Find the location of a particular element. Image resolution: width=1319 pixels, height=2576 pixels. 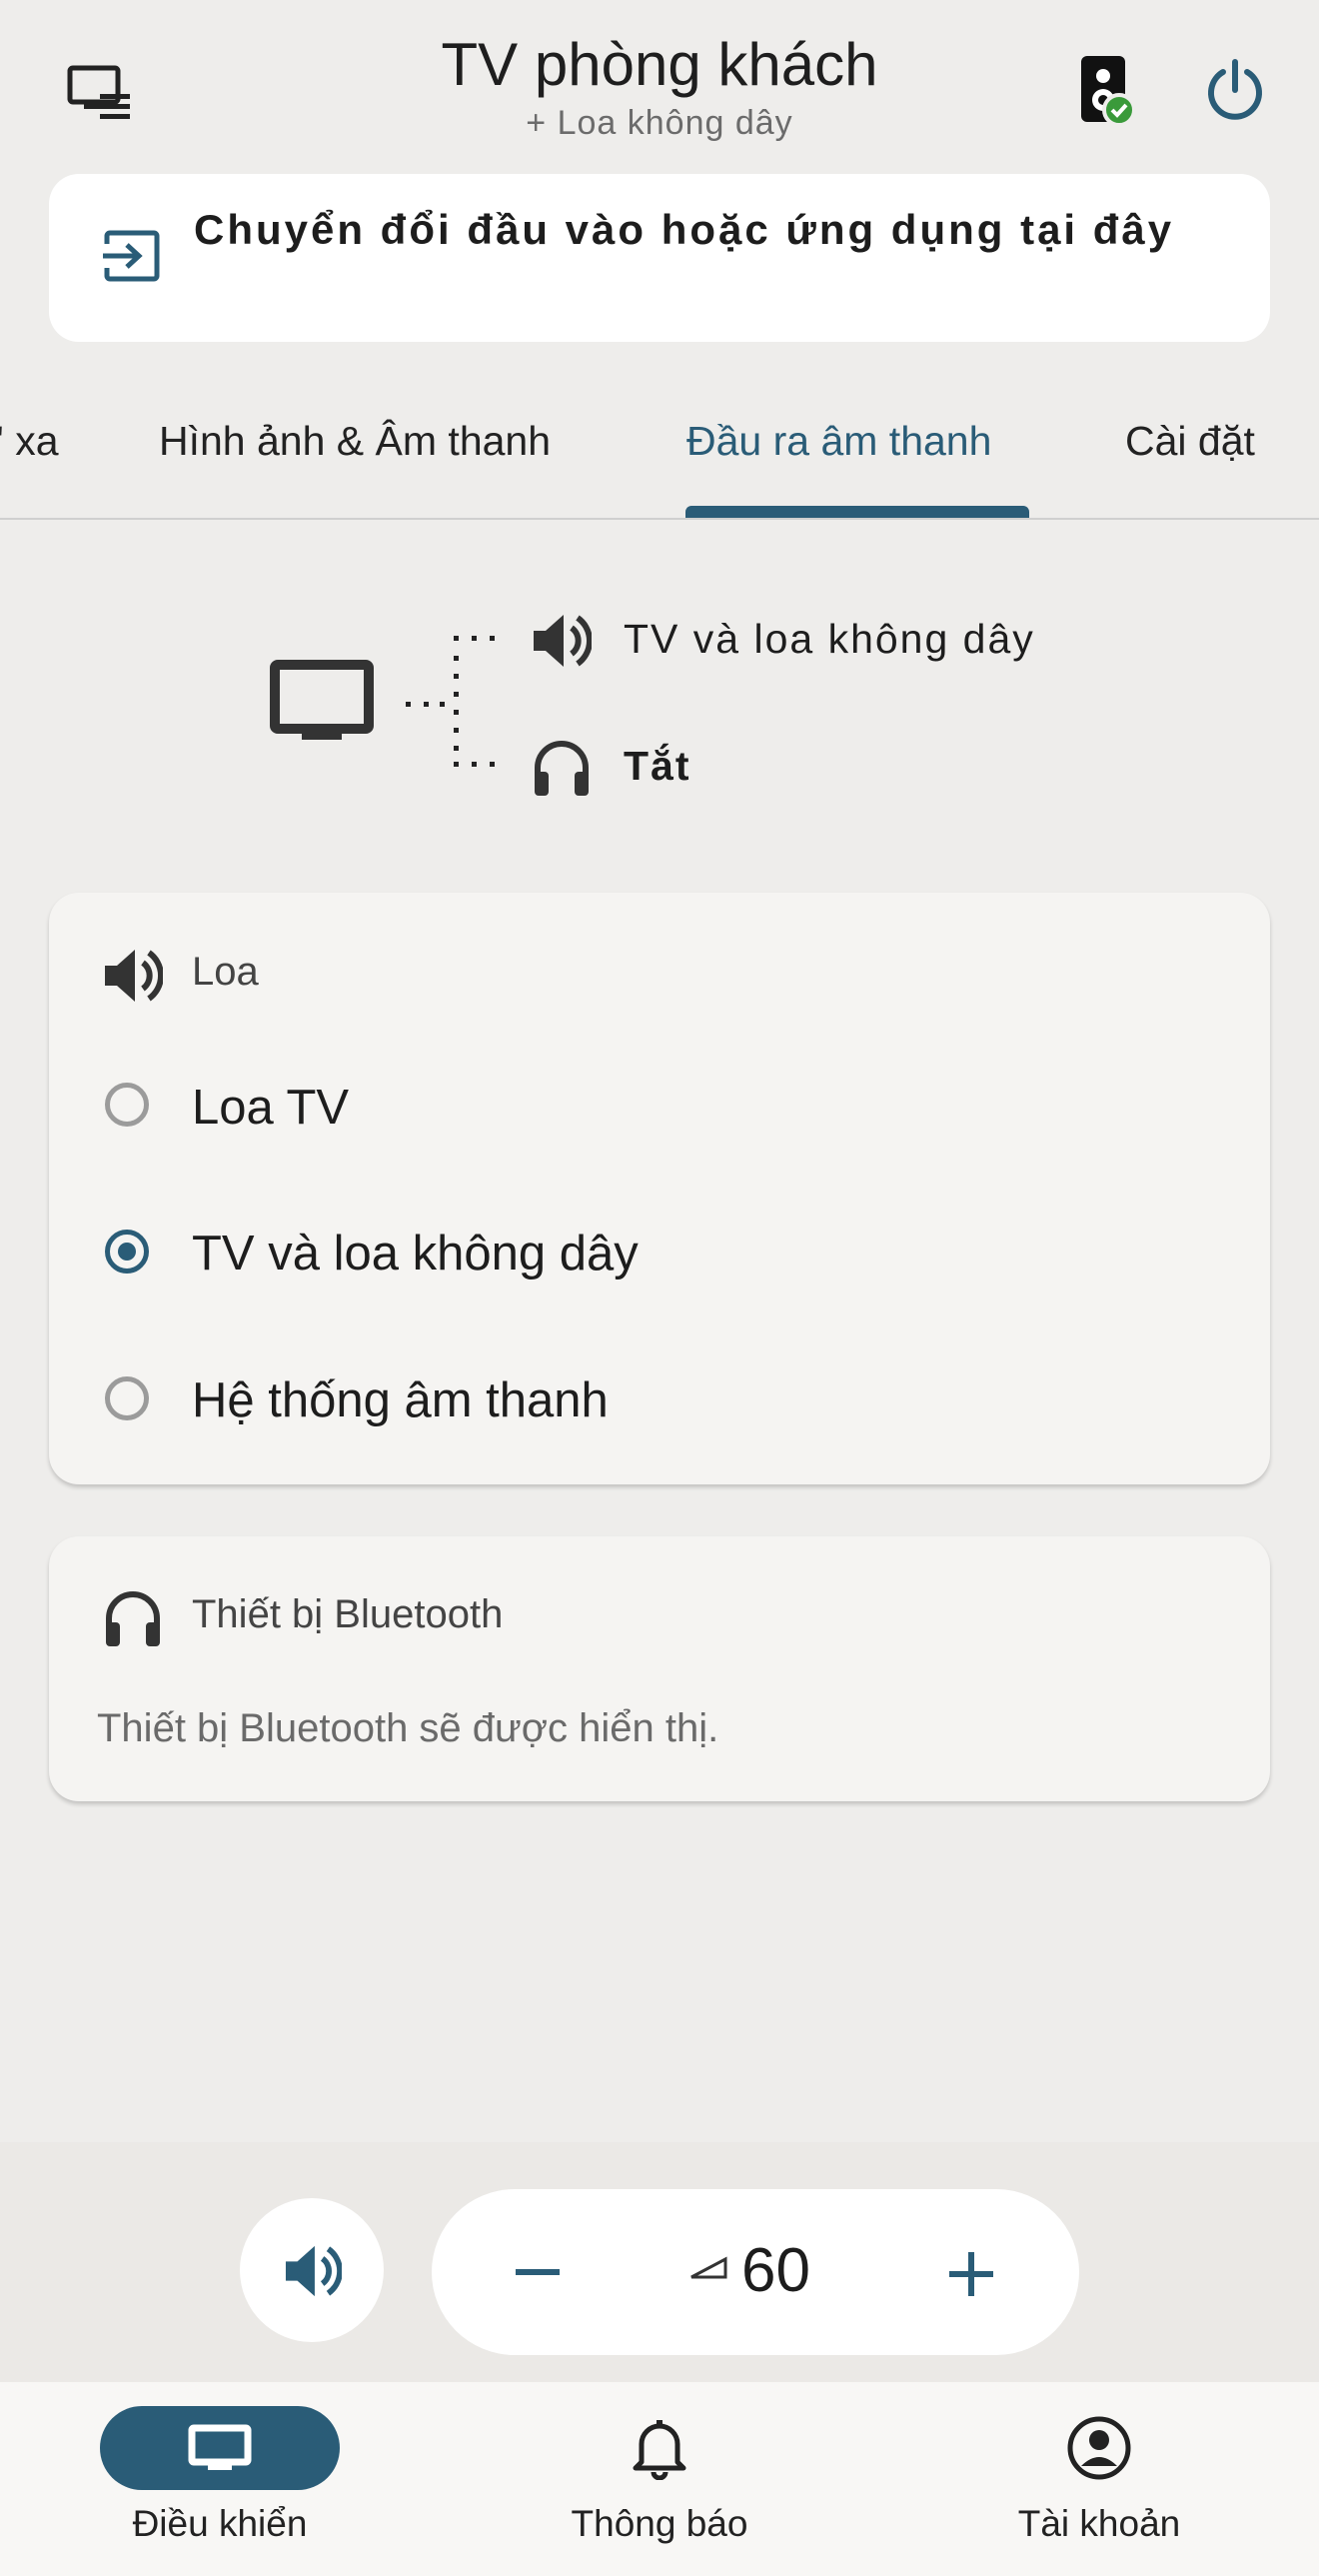

nav-item-remote: Điều khiển is located at coordinates (220, 2524).